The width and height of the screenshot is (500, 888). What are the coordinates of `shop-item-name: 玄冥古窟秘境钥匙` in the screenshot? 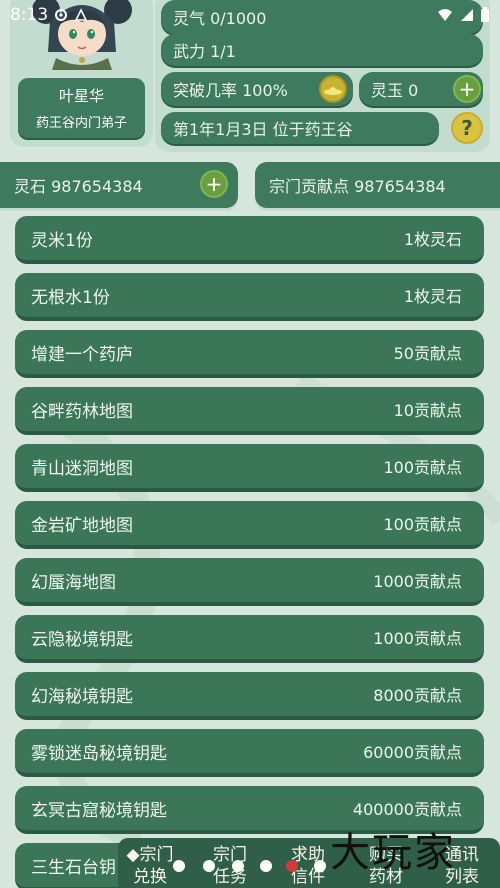 It's located at (99, 810).